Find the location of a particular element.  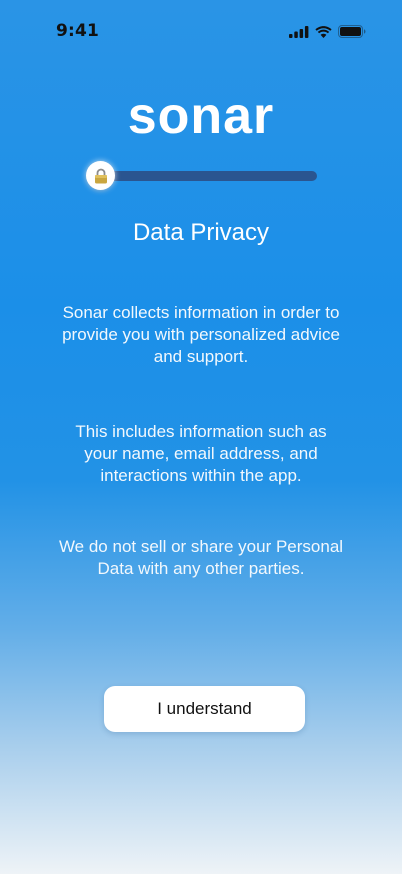

status-bar: 9:41 is located at coordinates (201, 30).